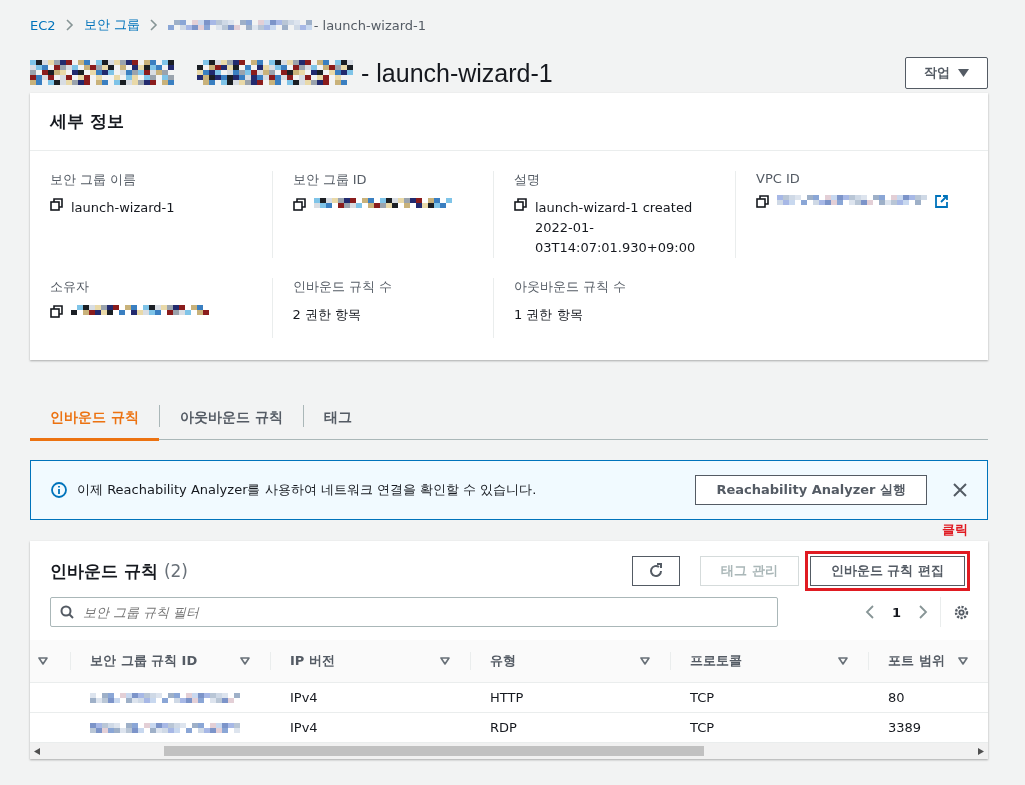 This screenshot has width=1025, height=785. Describe the element at coordinates (104, 571) in the screenshot. I see `panel-title: 인바운드 규칙` at that location.